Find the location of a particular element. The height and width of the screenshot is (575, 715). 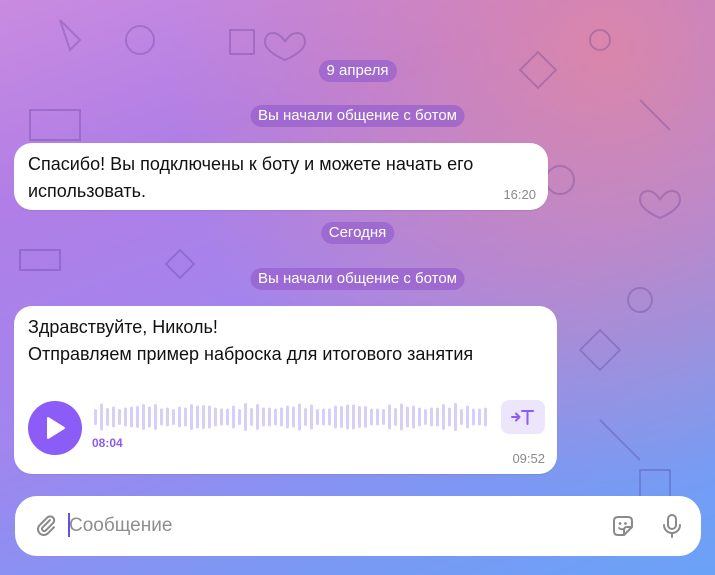

play-icon is located at coordinates (56, 428).